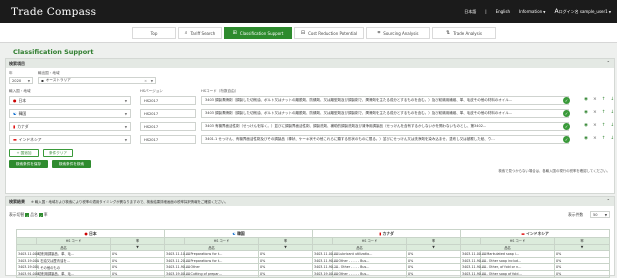  Describe the element at coordinates (600, 214) in the screenshot. I see `per-page-select: 50 ▼` at that location.